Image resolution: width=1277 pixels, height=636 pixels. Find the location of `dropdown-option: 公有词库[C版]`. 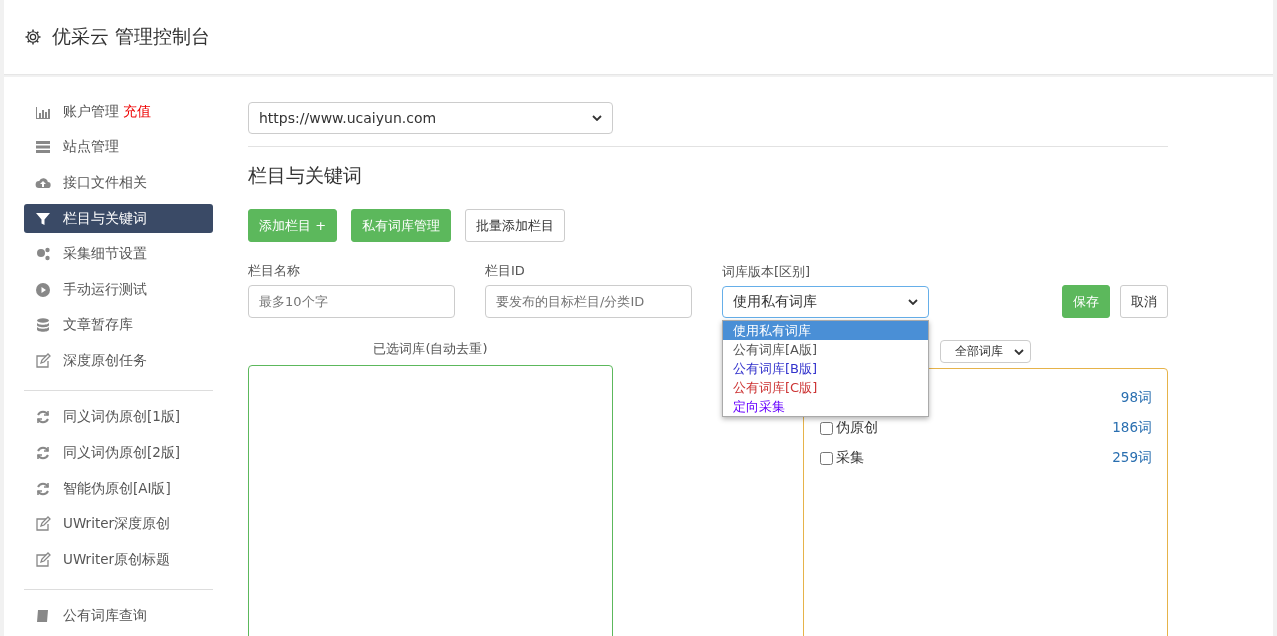

dropdown-option: 公有词库[C版] is located at coordinates (825, 387).